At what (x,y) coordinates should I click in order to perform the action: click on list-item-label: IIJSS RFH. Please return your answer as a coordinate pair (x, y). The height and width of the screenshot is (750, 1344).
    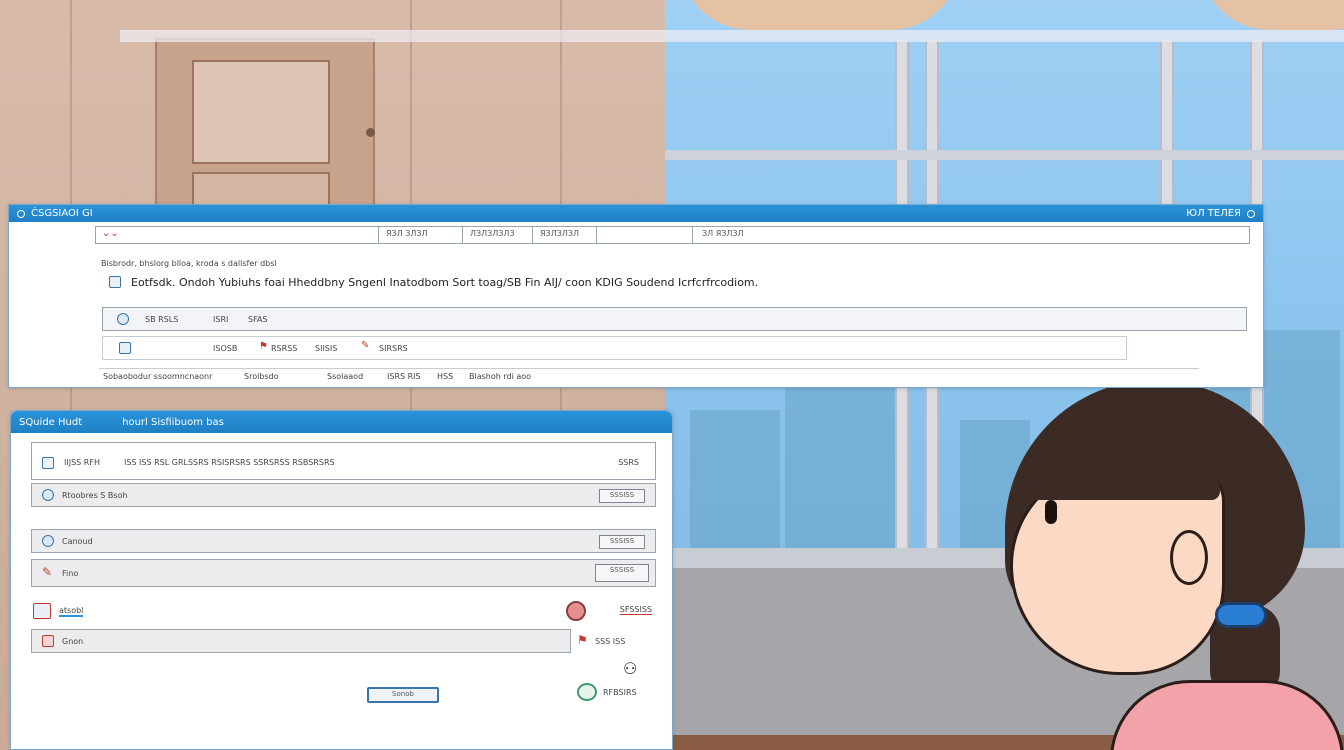
    Looking at the image, I should click on (82, 462).